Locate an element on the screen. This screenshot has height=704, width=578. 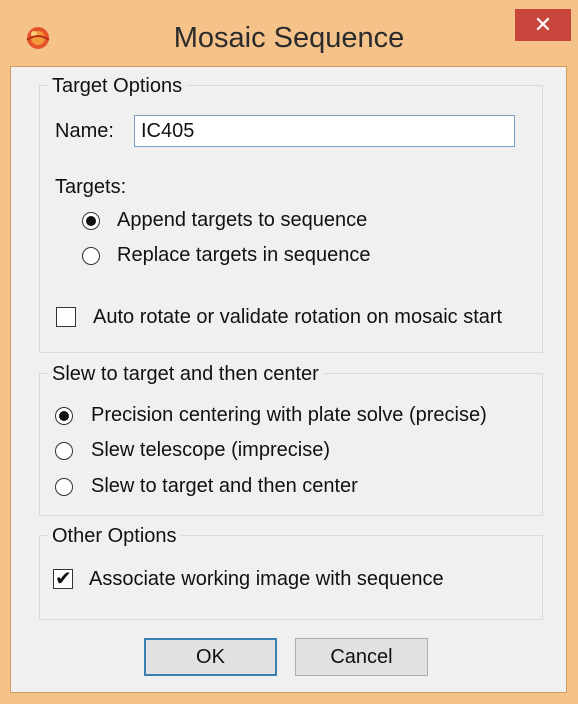
associate-image-checkbox: ✔ is located at coordinates (63, 579).